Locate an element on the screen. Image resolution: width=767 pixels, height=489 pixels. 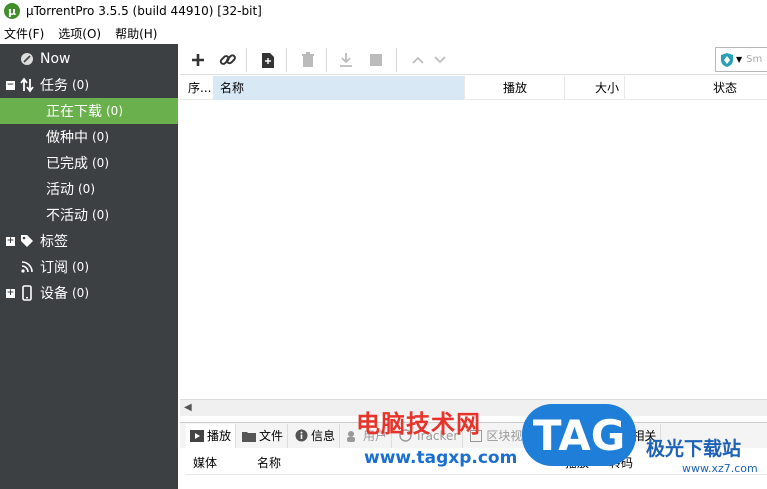
column-detail-transcode: 转码 is located at coordinates (621, 463).